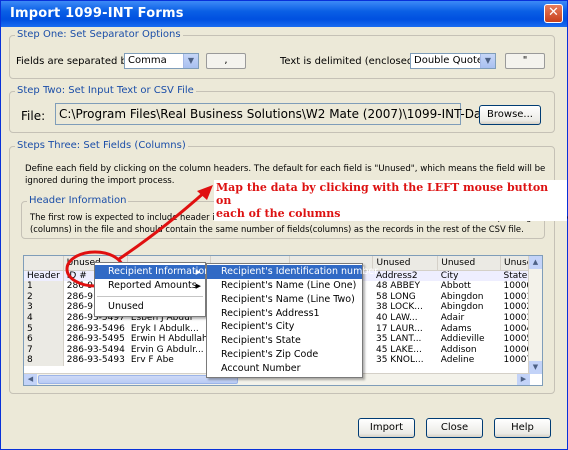  Describe the element at coordinates (292, 272) in the screenshot. I see `submenu-item: Recipient's Identification number` at that location.